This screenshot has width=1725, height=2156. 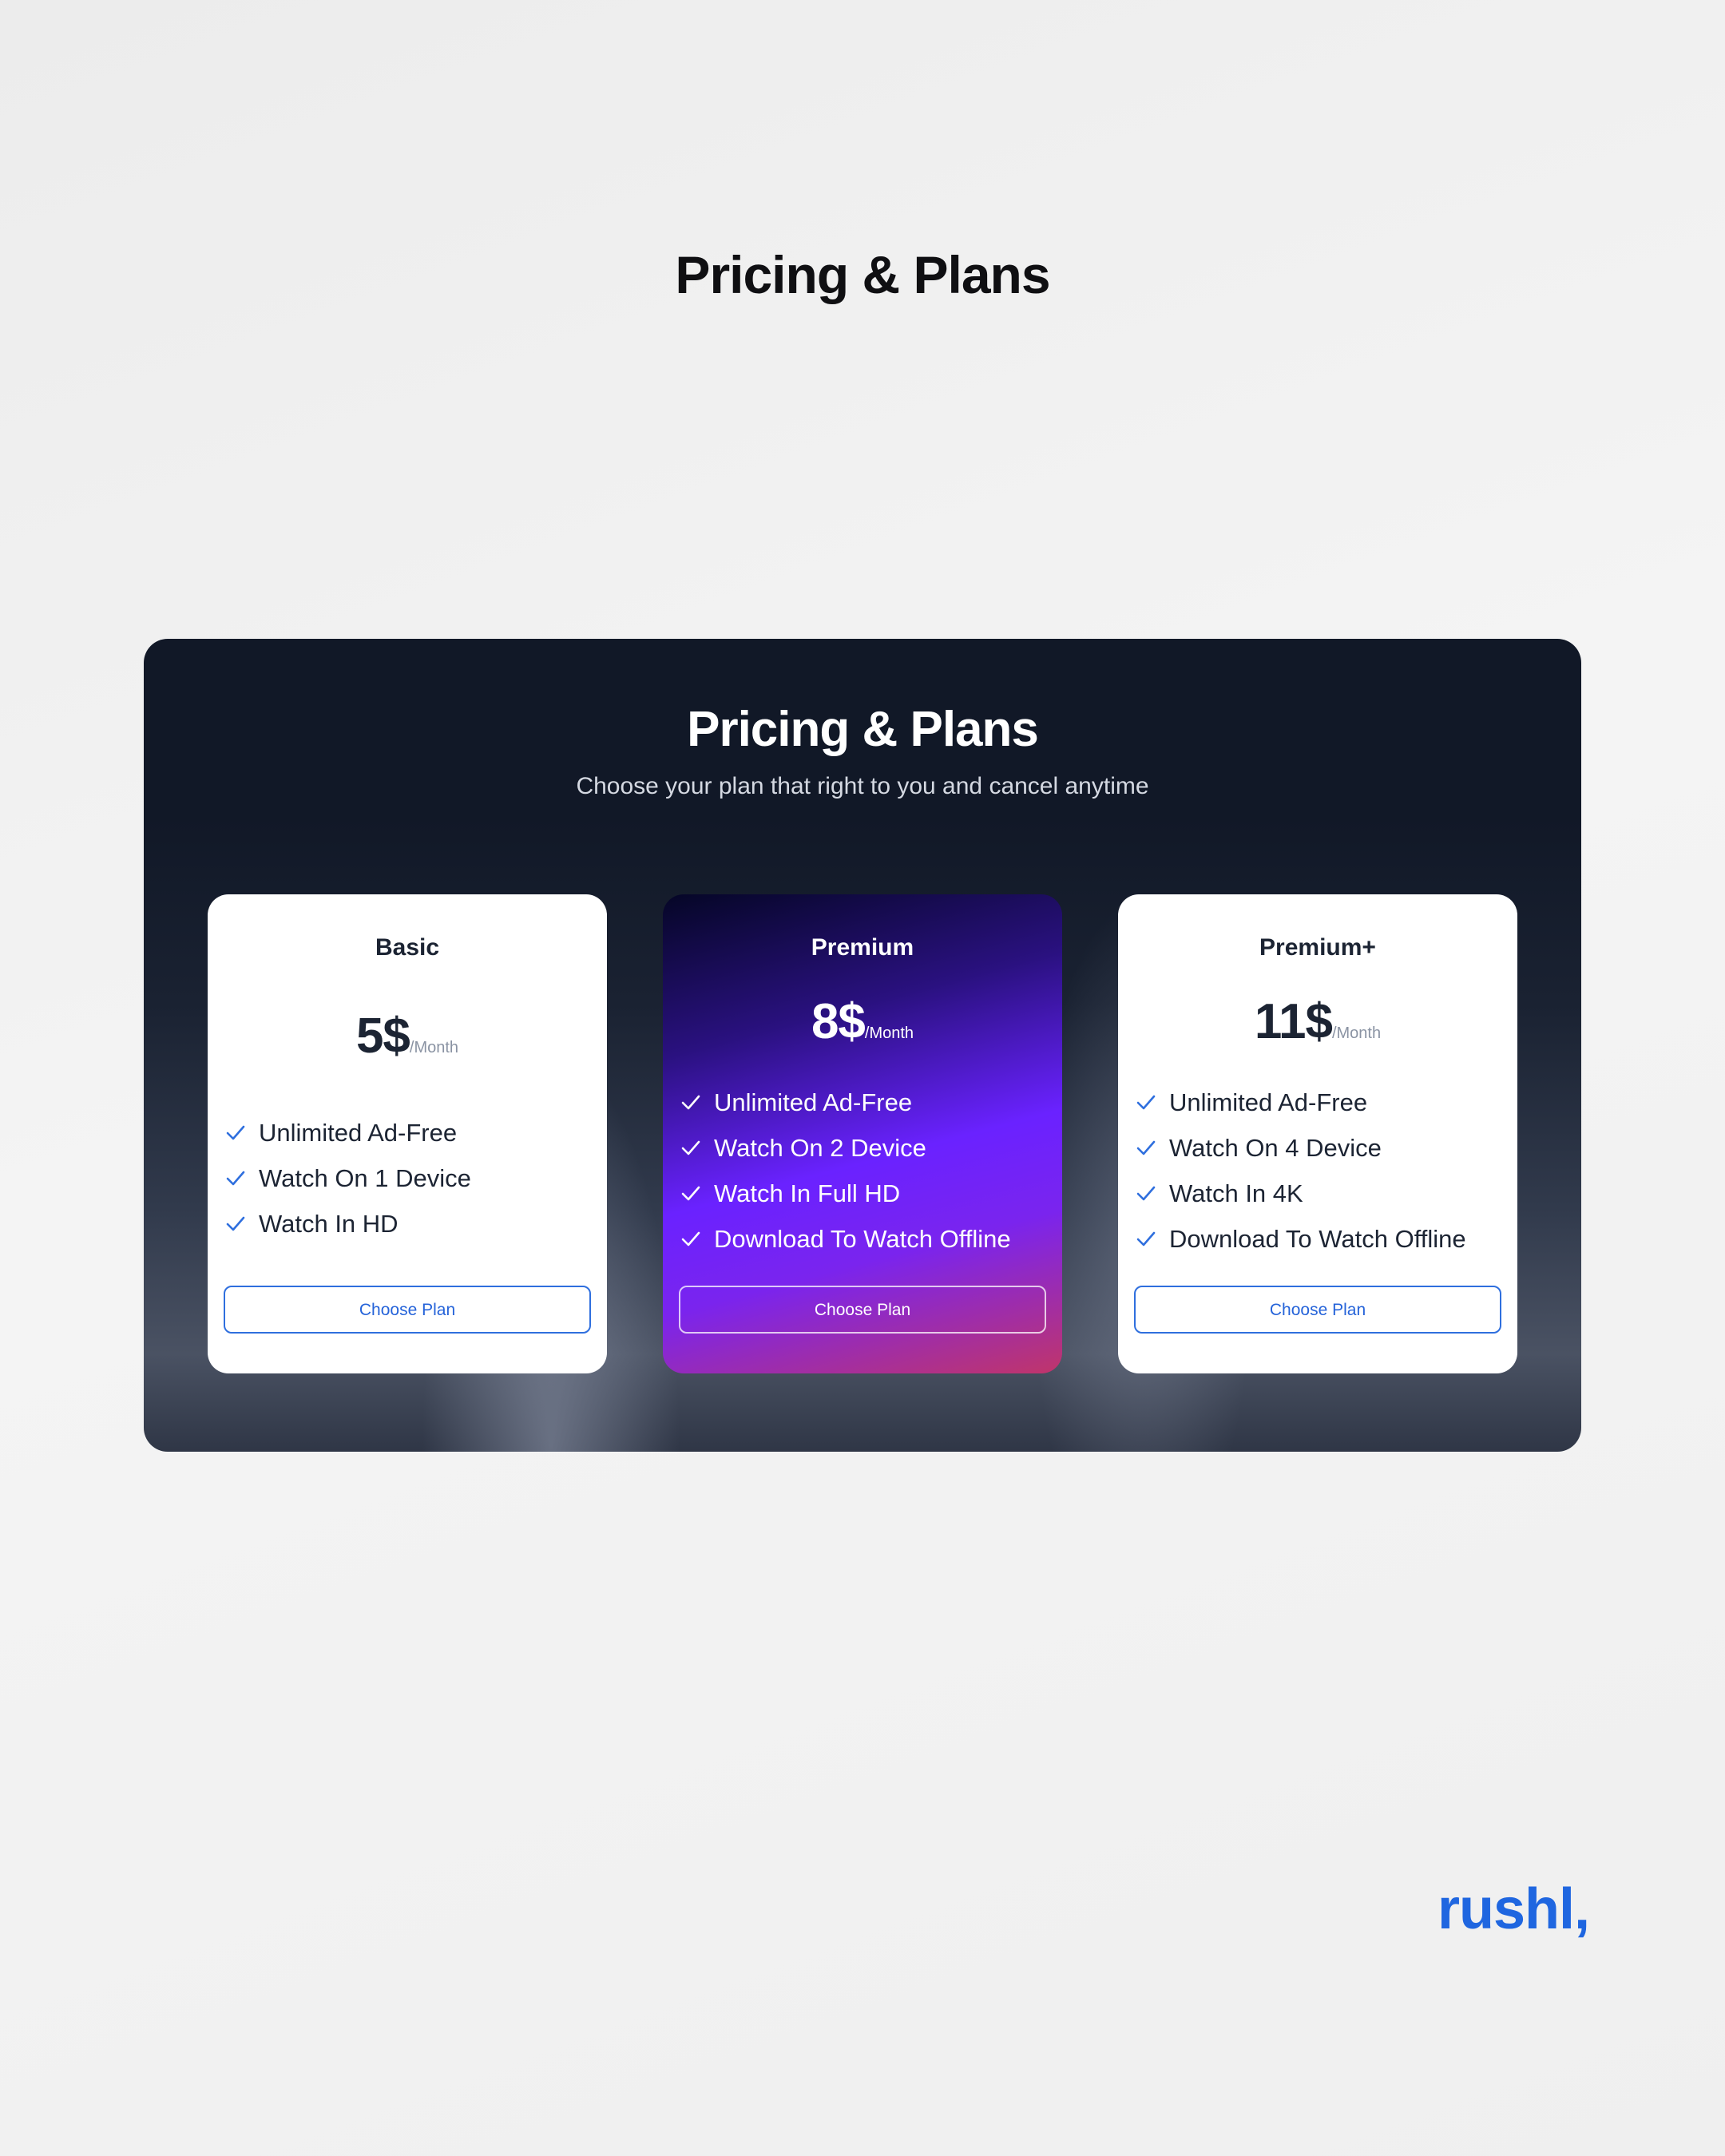 I want to click on feature-item: Watch On 1 Device, so click(x=412, y=1178).